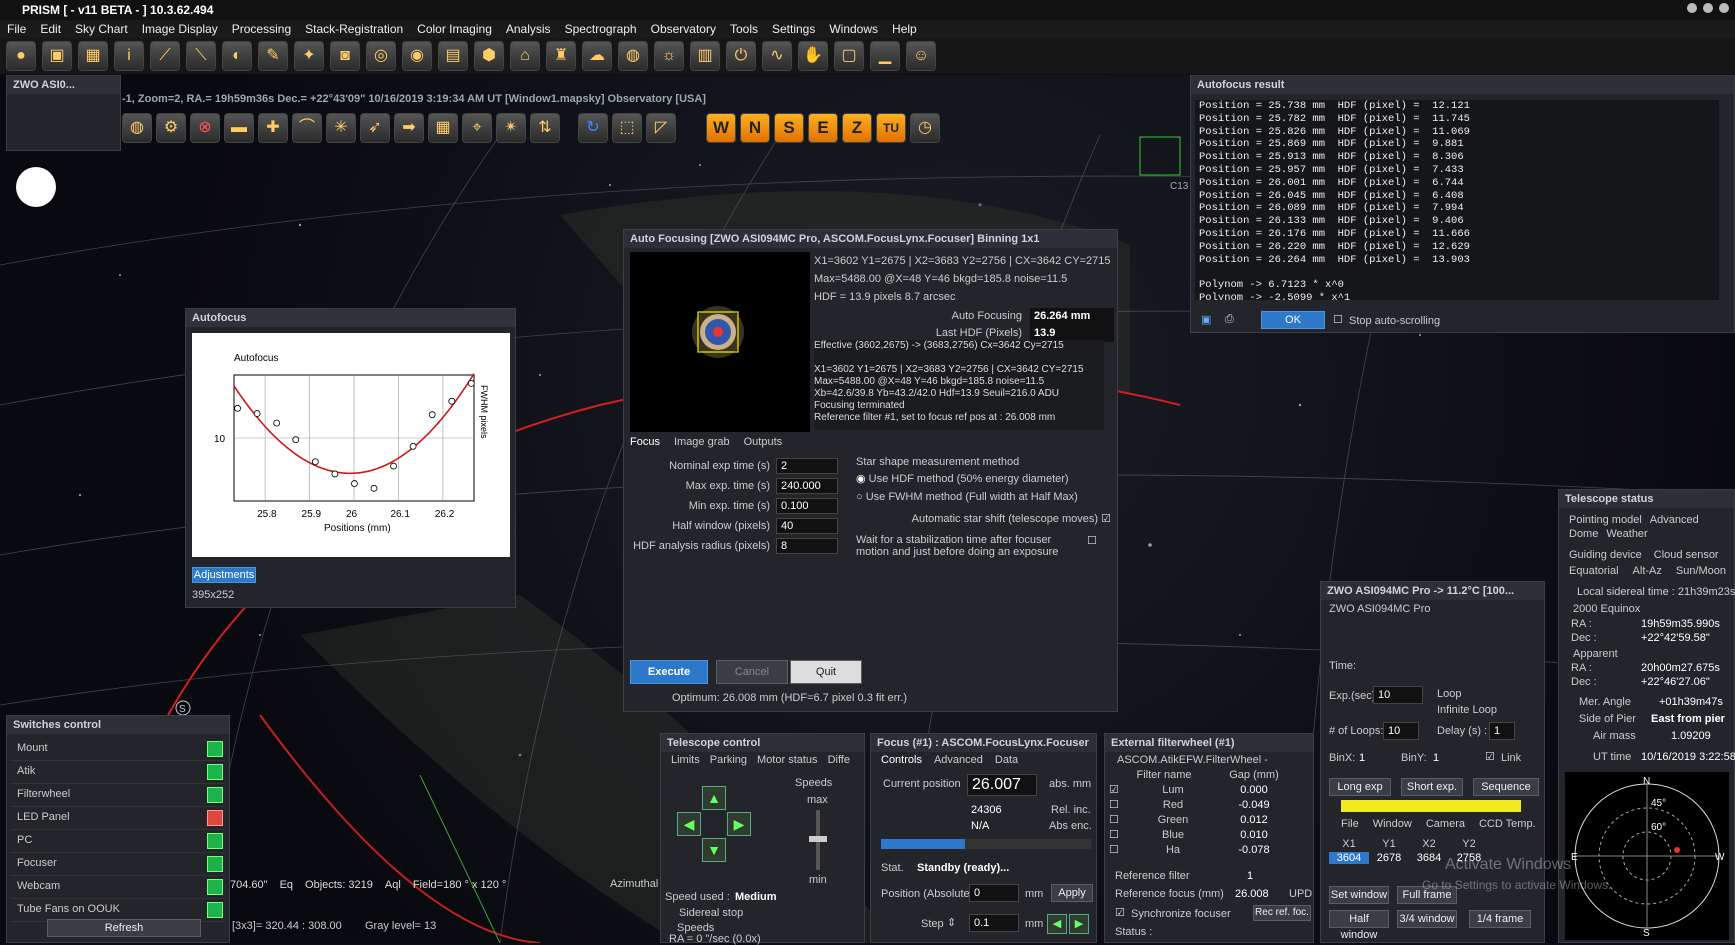 The image size is (1735, 945). I want to click on filter-gap: -0.078, so click(1254, 850).